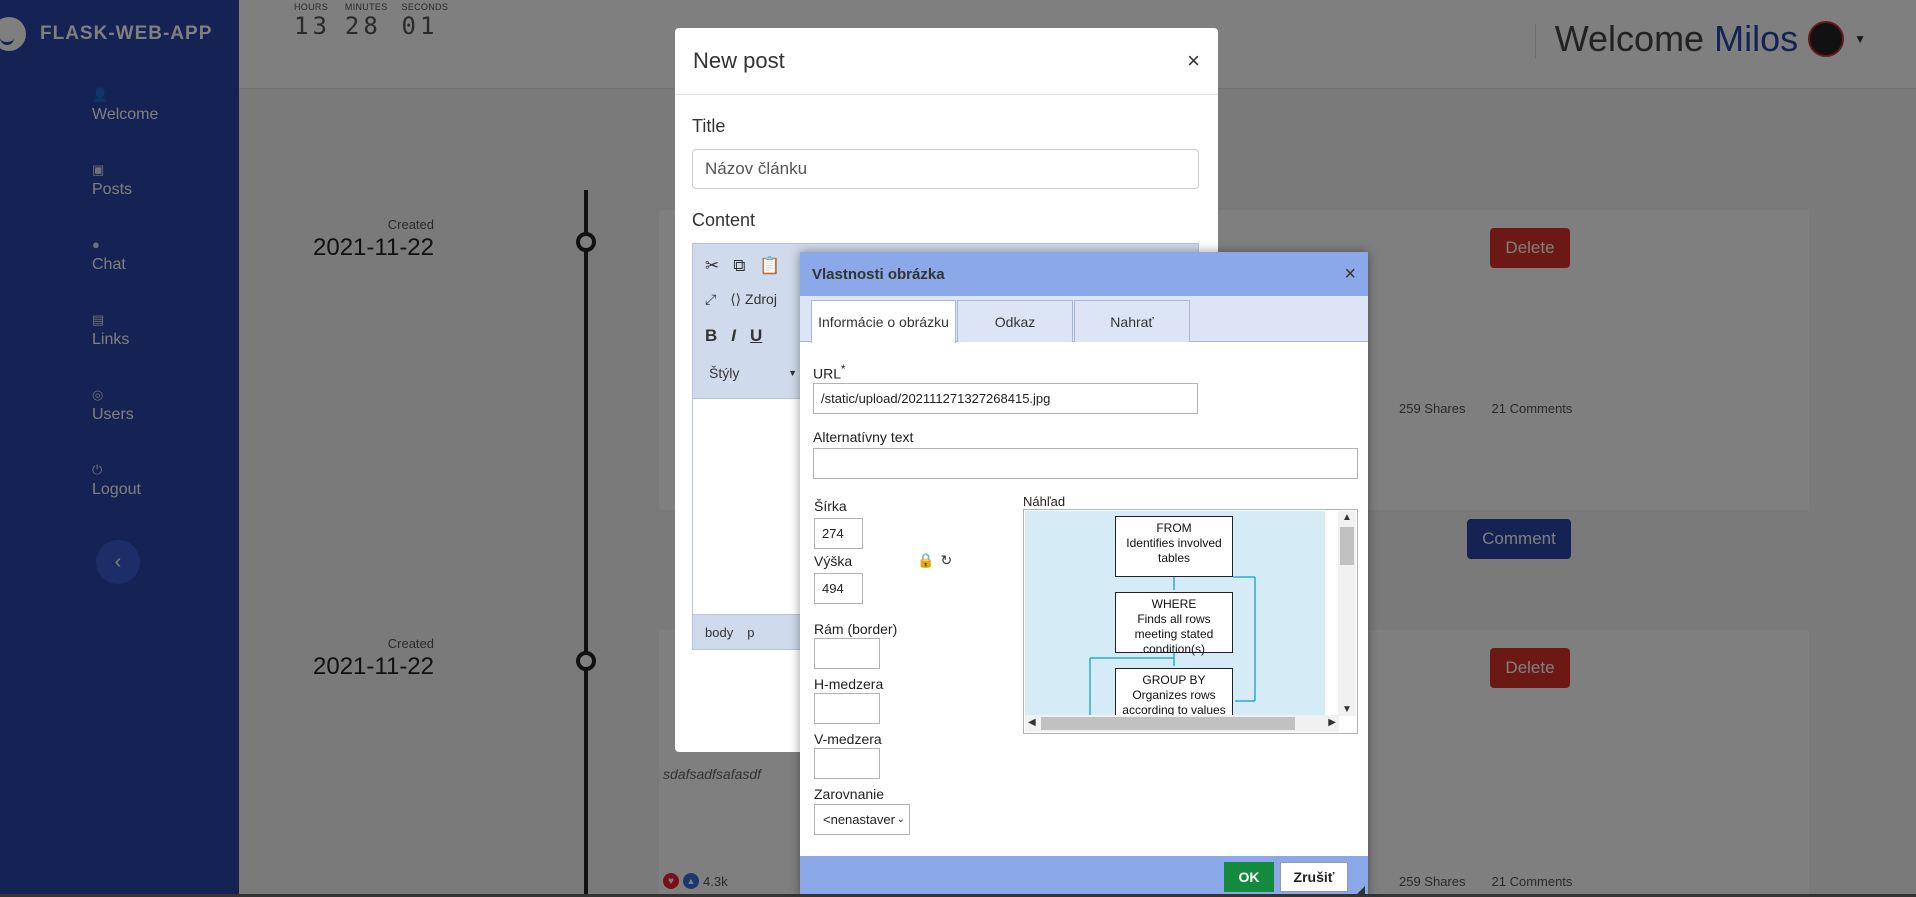 The height and width of the screenshot is (897, 1916). Describe the element at coordinates (1347, 709) in the screenshot. I see `scroll-down-icon: ▼` at that location.